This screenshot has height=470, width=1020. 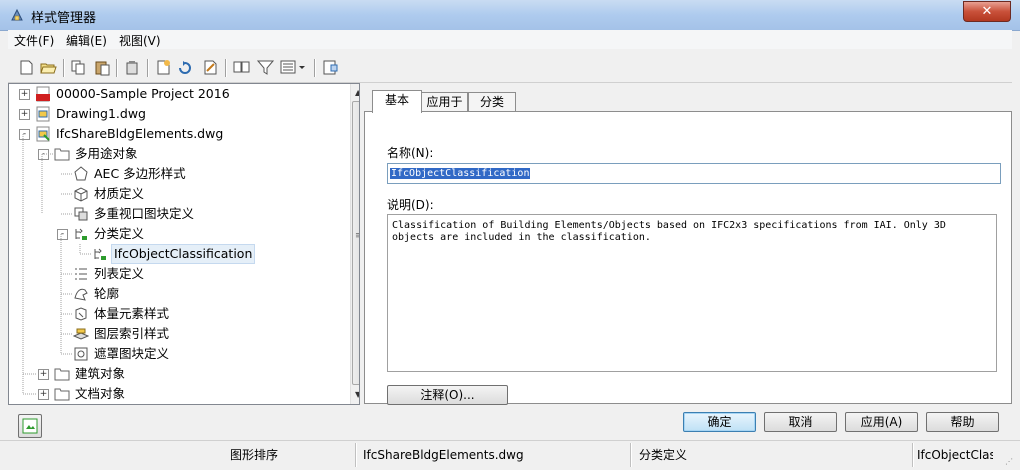 What do you see at coordinates (102, 67) in the screenshot?
I see `paste-icon` at bounding box center [102, 67].